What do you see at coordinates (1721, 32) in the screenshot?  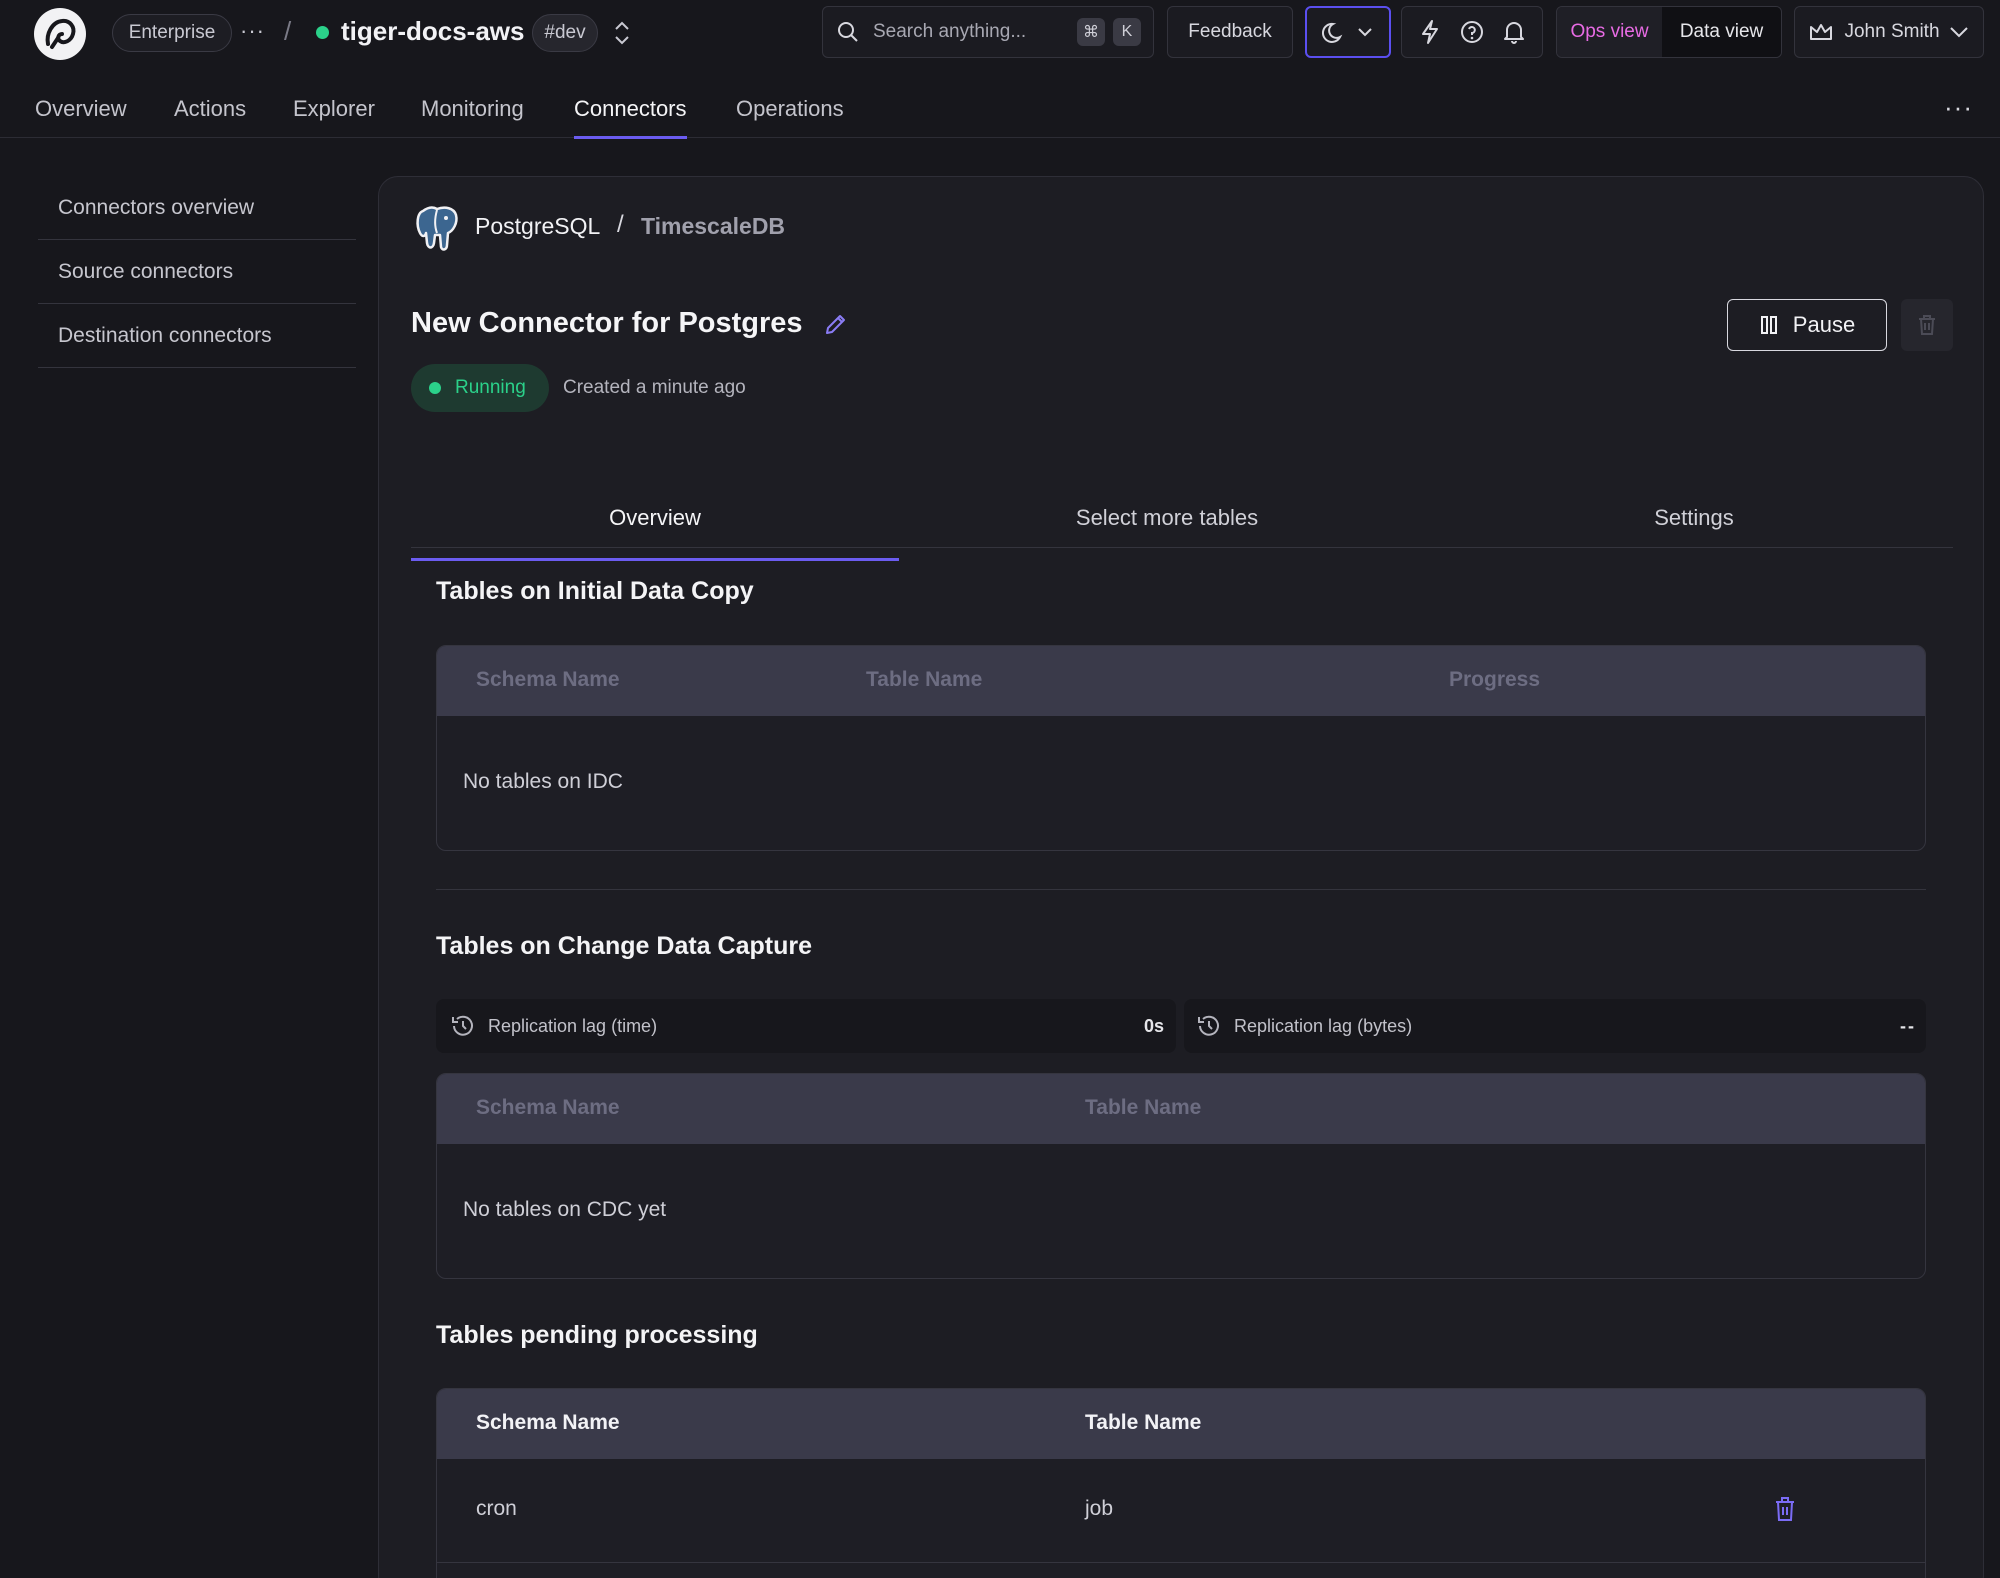 I see `data-view-button: Data view` at bounding box center [1721, 32].